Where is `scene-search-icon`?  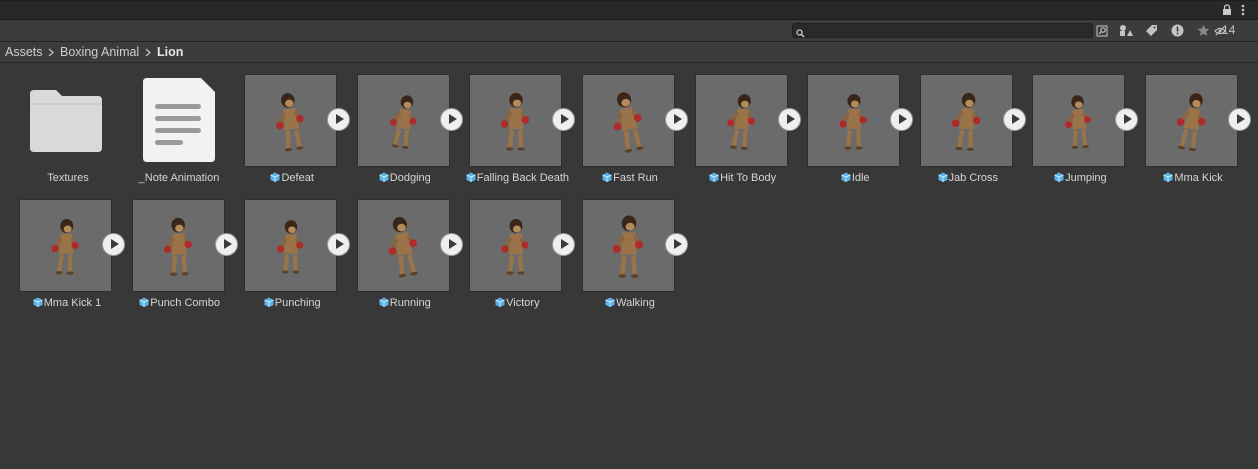 scene-search-icon is located at coordinates (1102, 30).